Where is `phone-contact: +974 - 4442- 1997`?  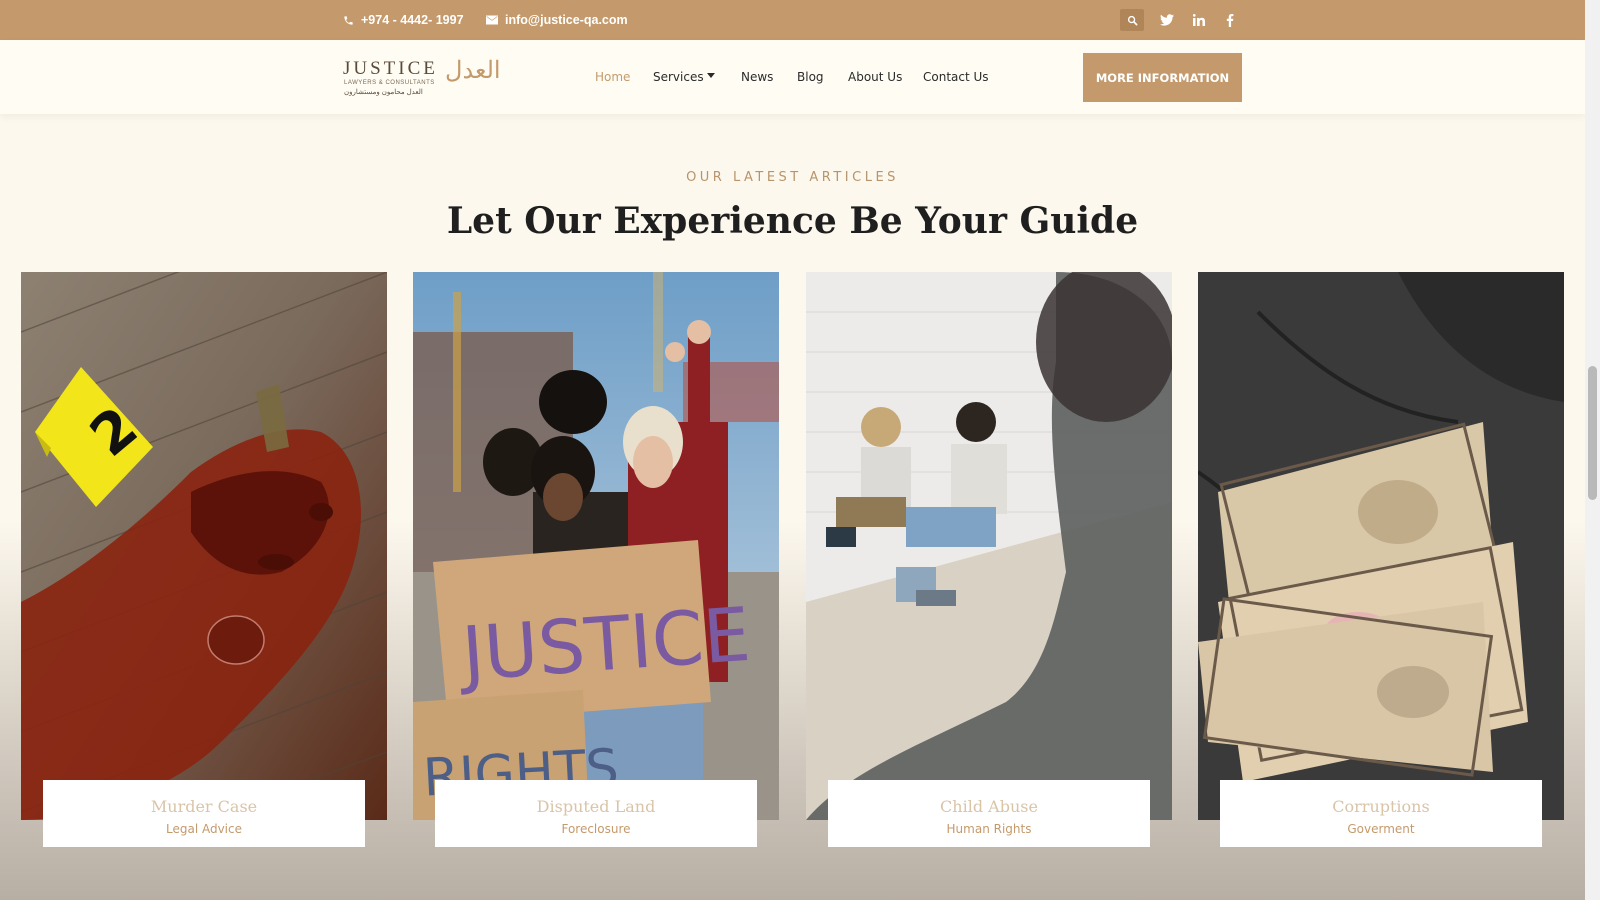
phone-contact: +974 - 4442- 1997 is located at coordinates (403, 20).